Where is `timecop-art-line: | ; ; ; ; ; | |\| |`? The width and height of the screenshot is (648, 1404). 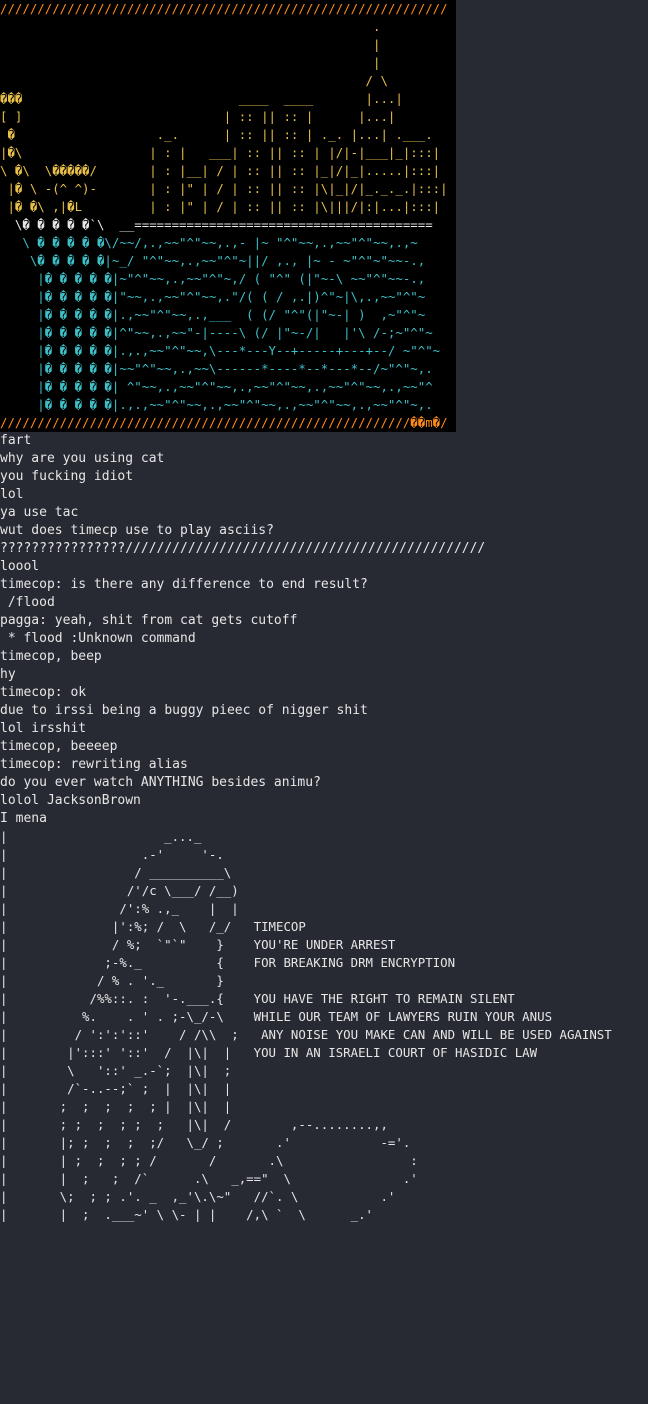 timecop-art-line: | ; ; ; ; ; | |\| | is located at coordinates (116, 1106).